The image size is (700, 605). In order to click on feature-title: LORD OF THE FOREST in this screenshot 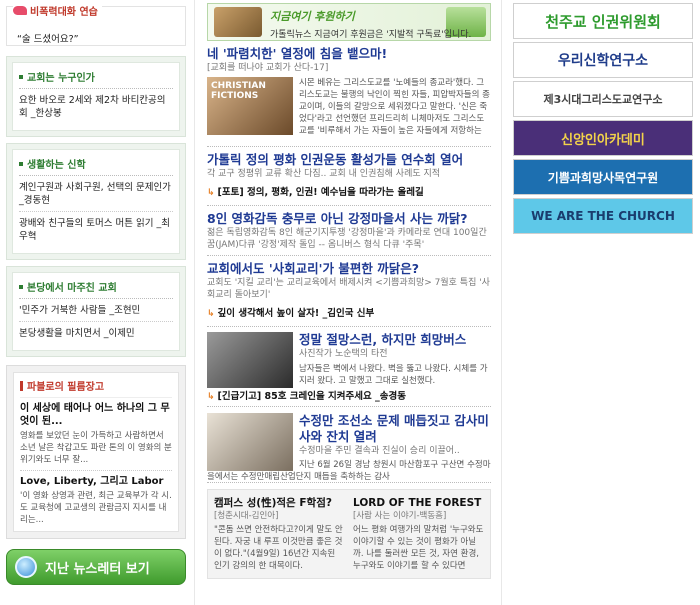, I will do `click(418, 503)`.